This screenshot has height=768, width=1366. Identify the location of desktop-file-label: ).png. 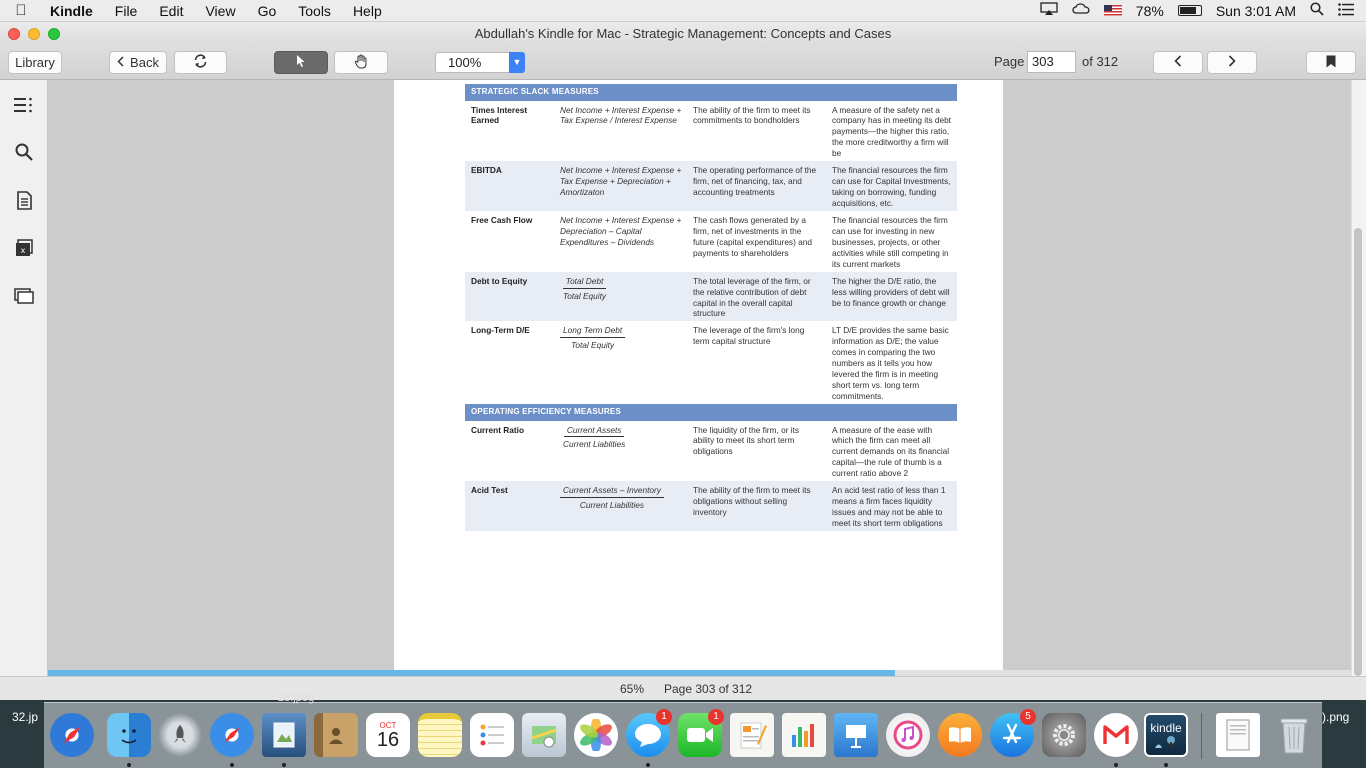
(1335, 717).